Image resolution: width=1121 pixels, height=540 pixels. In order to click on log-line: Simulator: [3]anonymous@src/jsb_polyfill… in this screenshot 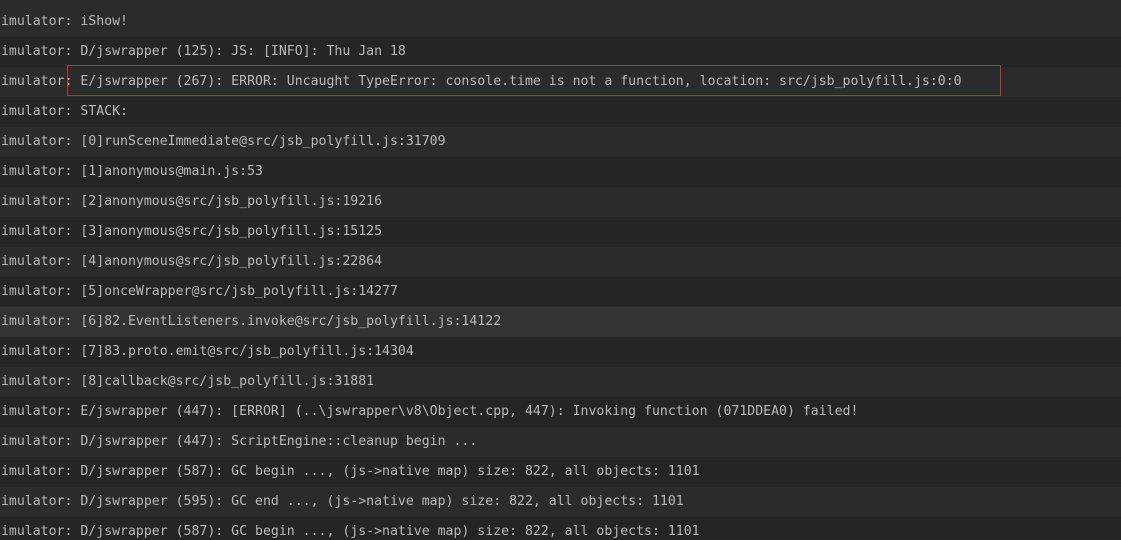, I will do `click(560, 232)`.